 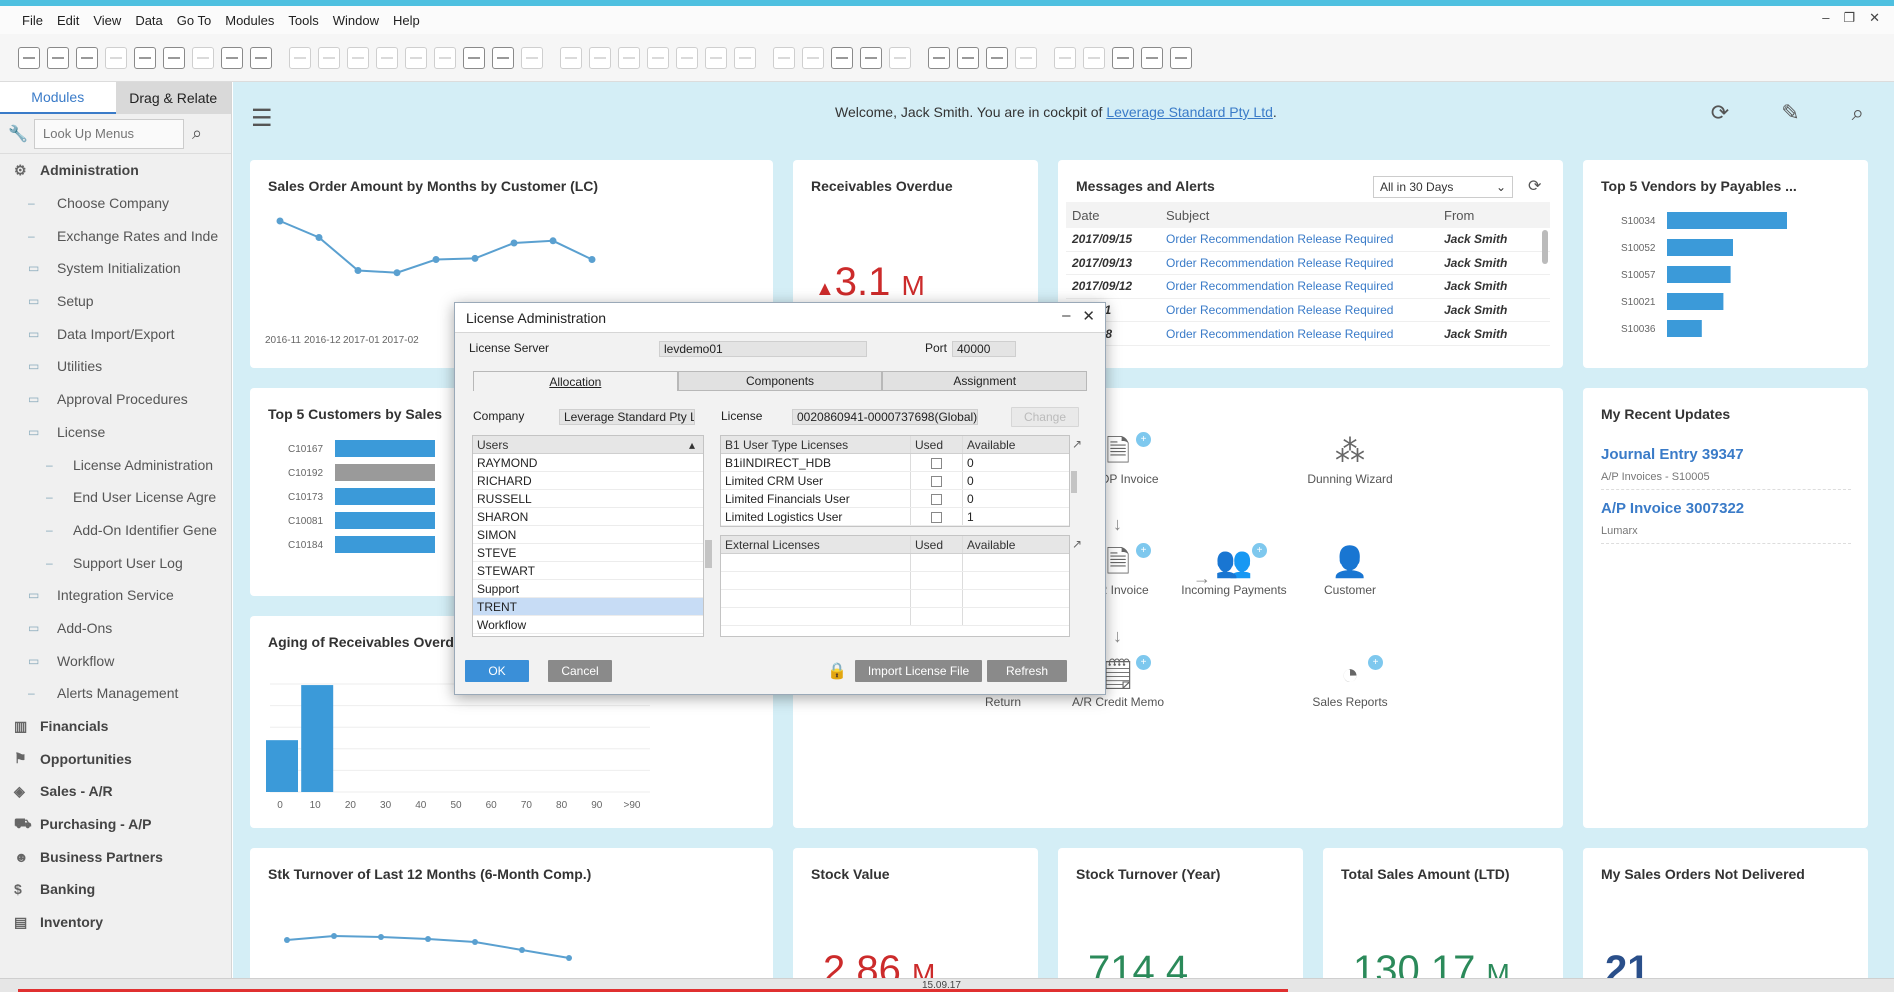 What do you see at coordinates (588, 481) in the screenshot?
I see `list-item: RICHARD` at bounding box center [588, 481].